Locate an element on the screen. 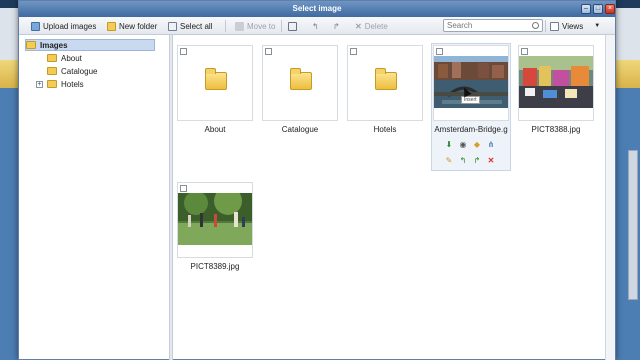  delete-button: ✕ Delete is located at coordinates (371, 26).